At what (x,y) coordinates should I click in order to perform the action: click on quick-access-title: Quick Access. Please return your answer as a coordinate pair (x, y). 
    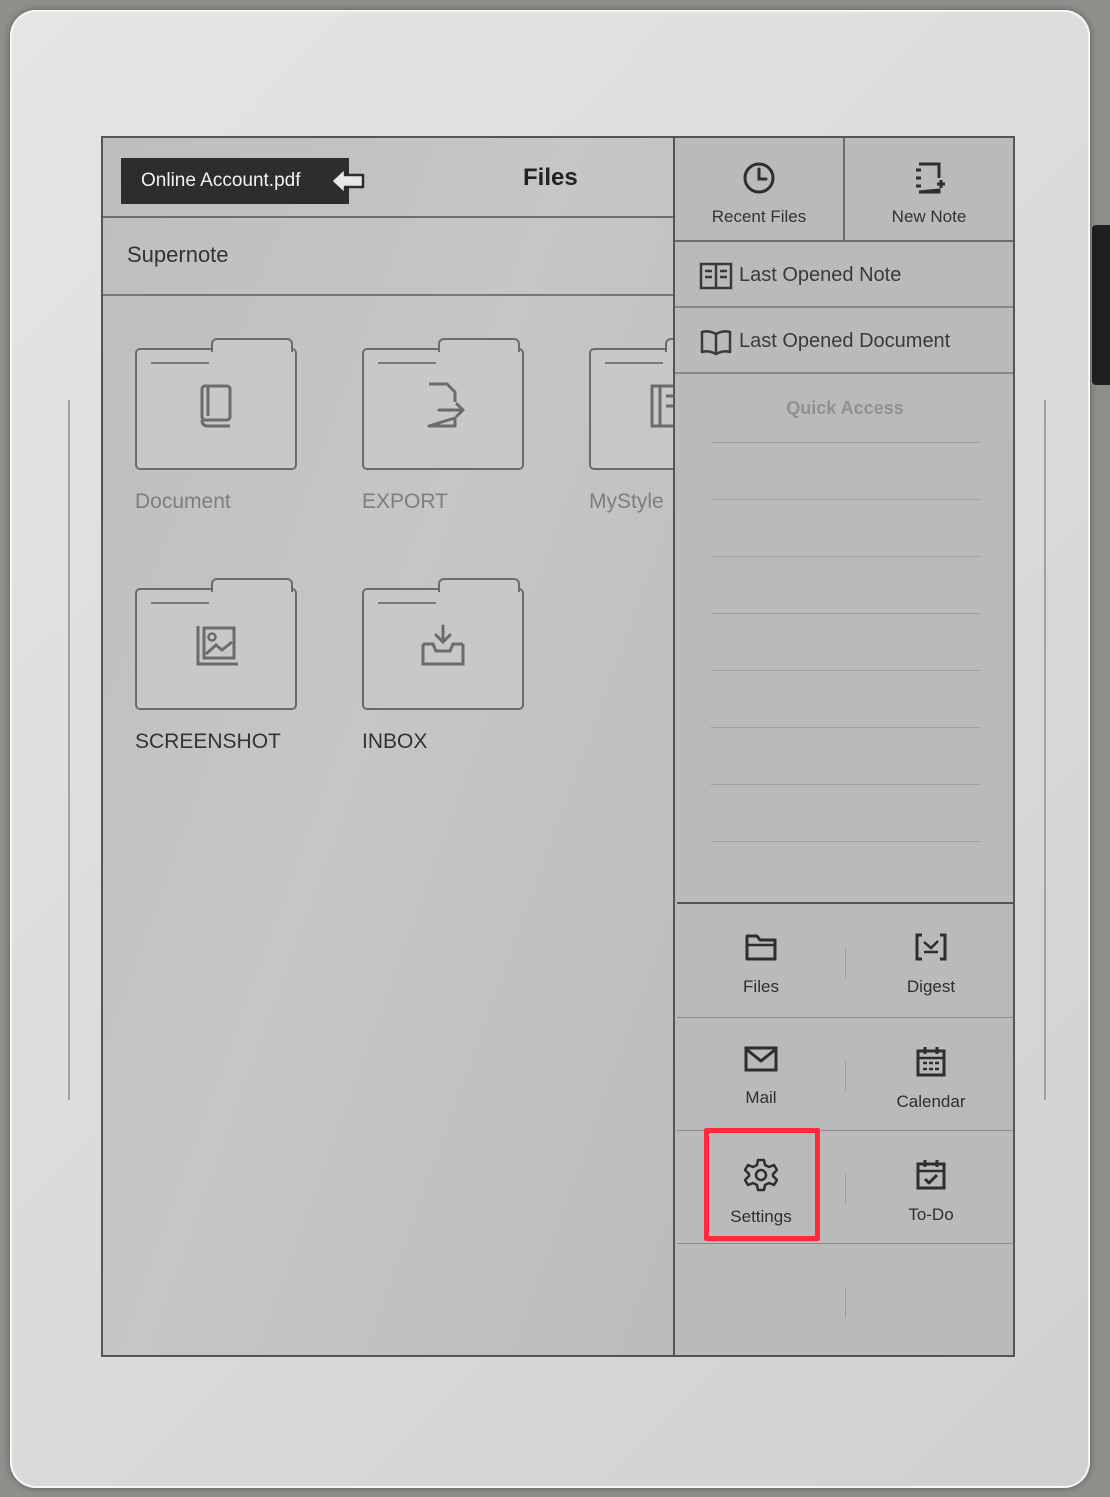
    Looking at the image, I should click on (845, 408).